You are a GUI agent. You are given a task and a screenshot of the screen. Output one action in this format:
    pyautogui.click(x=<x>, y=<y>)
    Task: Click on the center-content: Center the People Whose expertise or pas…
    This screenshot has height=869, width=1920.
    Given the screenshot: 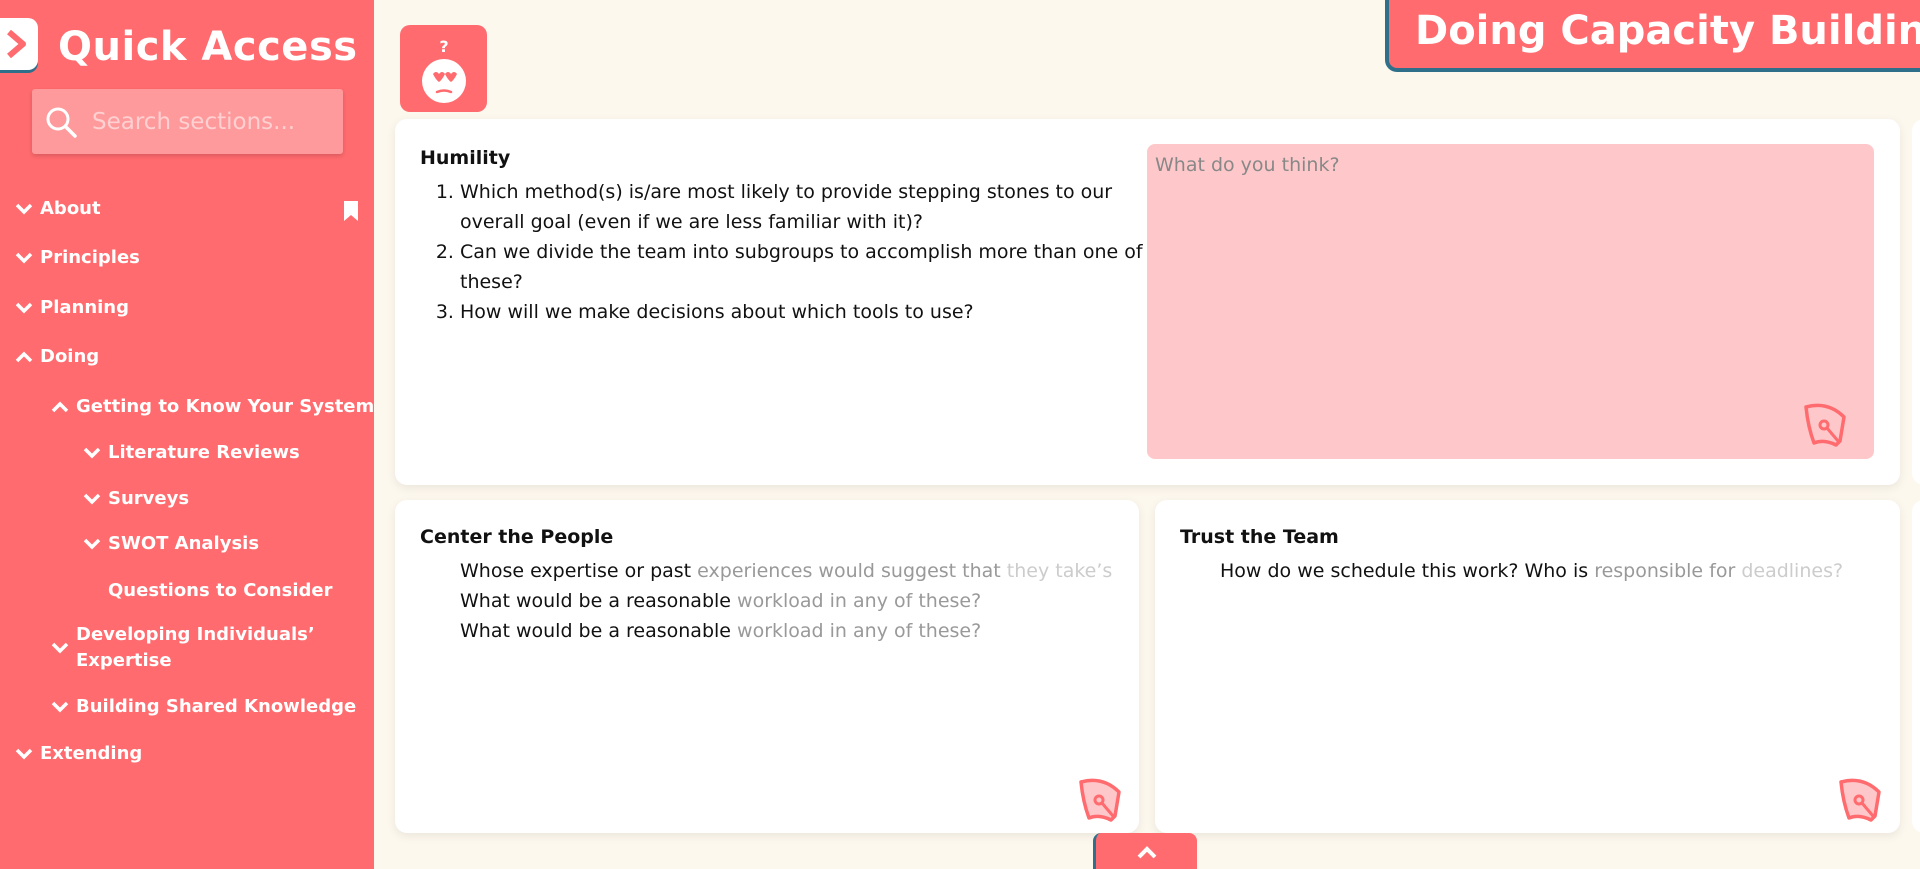 What is the action you would take?
    pyautogui.click(x=770, y=586)
    